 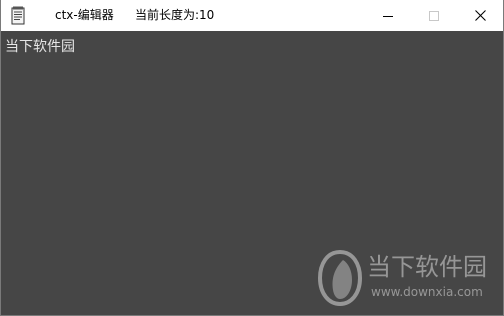 What do you see at coordinates (252, 15) in the screenshot?
I see `title-bar: ctx-编辑器 当前长度为:10` at bounding box center [252, 15].